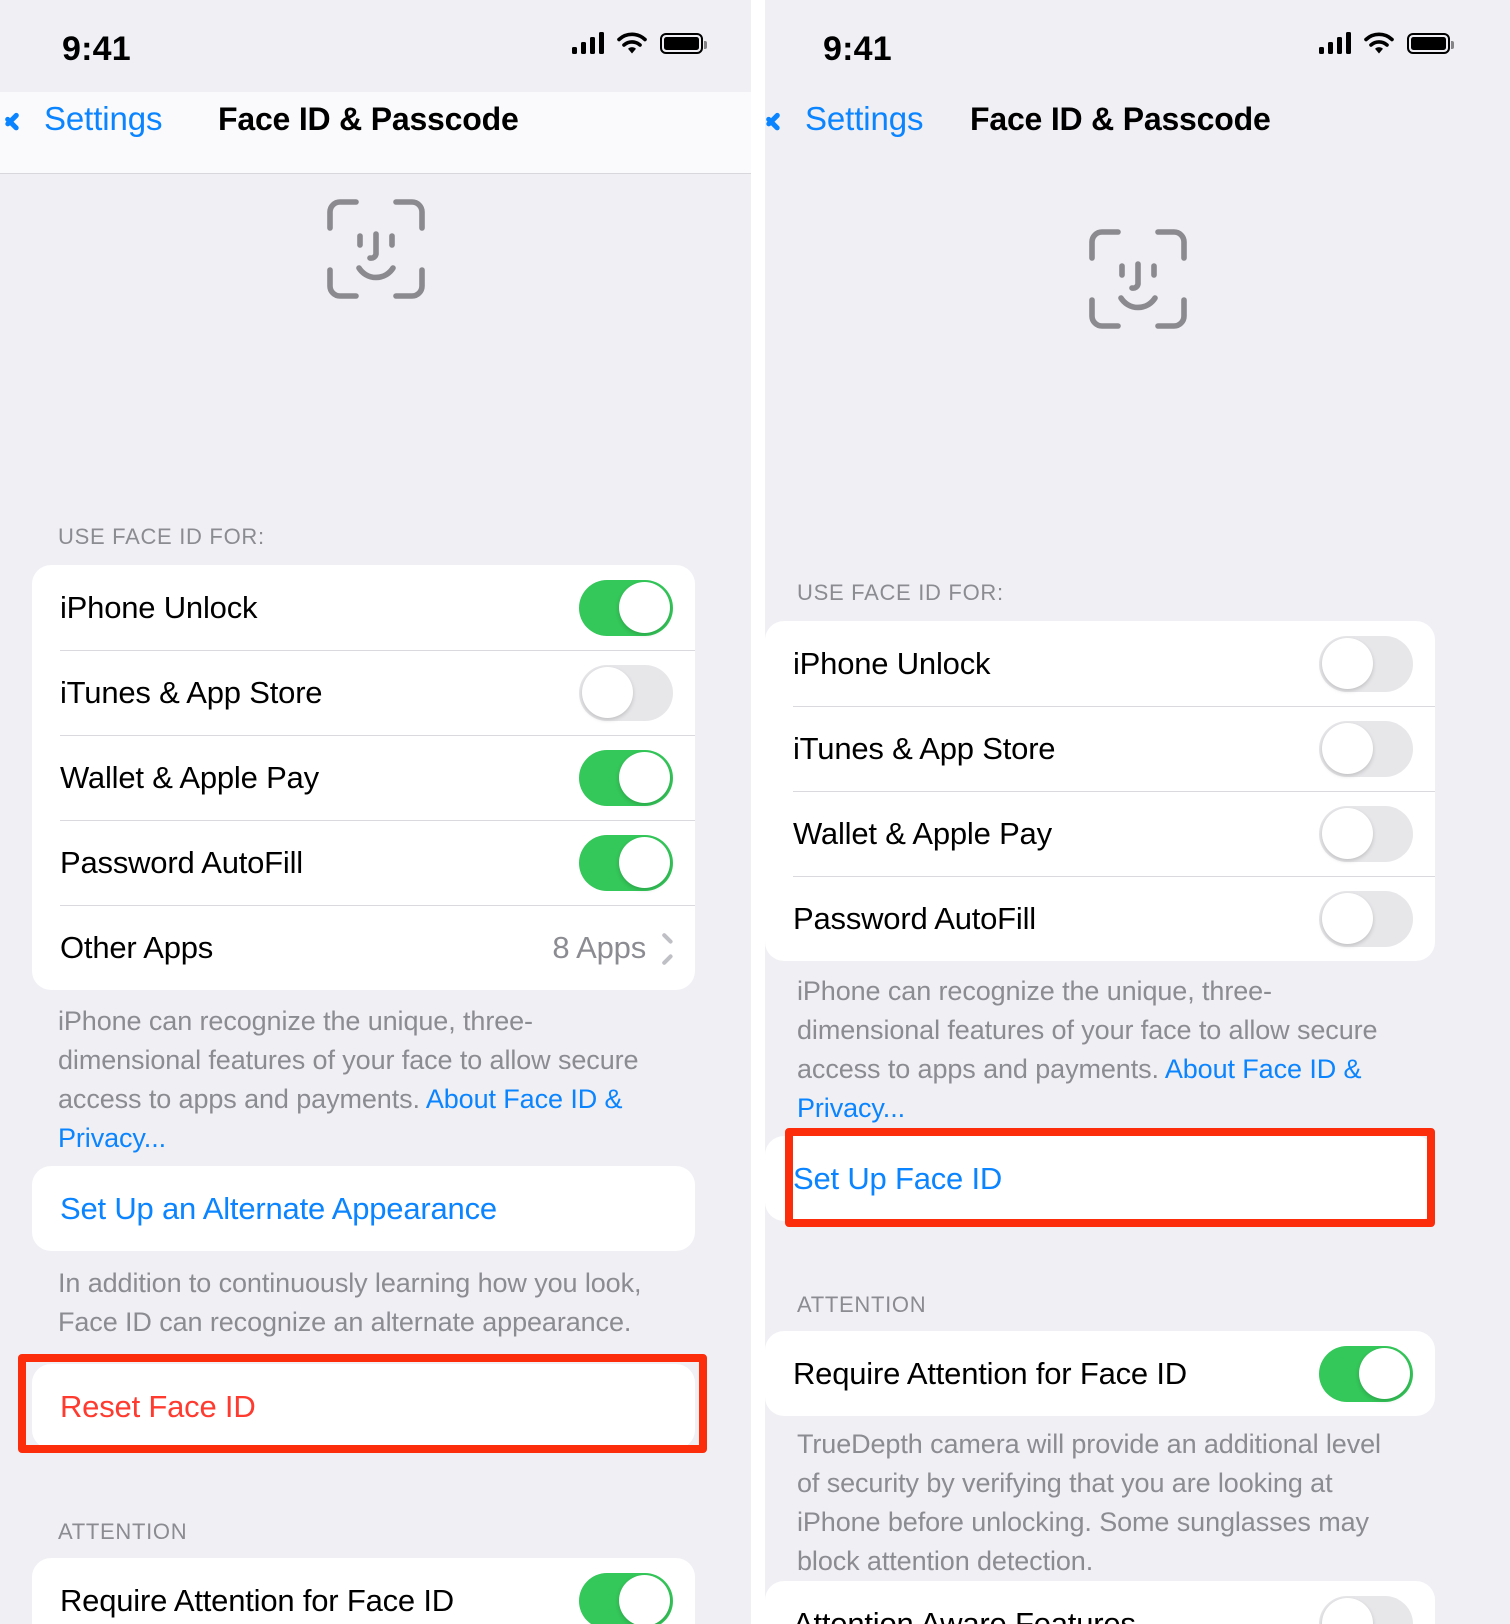  I want to click on set-up-alternate-appearance-button: Set Up an Alternate Appearance, so click(278, 1209).